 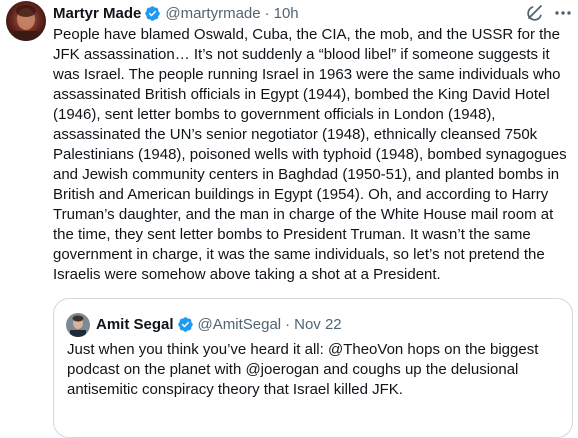 I want to click on tweet-header: Martyr Made @martyrmade · 10h, so click(x=176, y=13).